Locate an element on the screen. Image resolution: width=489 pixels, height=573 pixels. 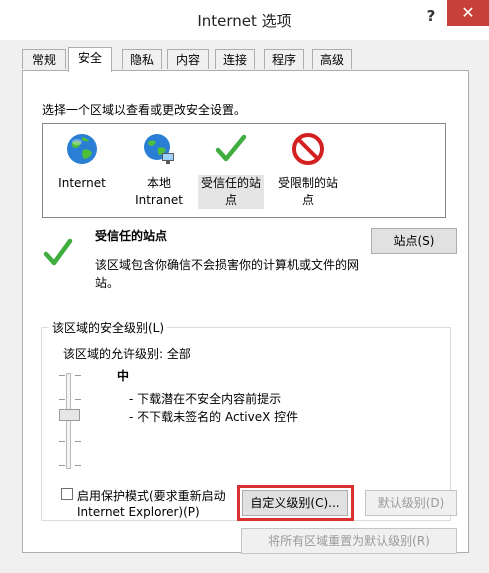
protected-mode-label-line1: 启用保护模式(要求重新启动 is located at coordinates (151, 496).